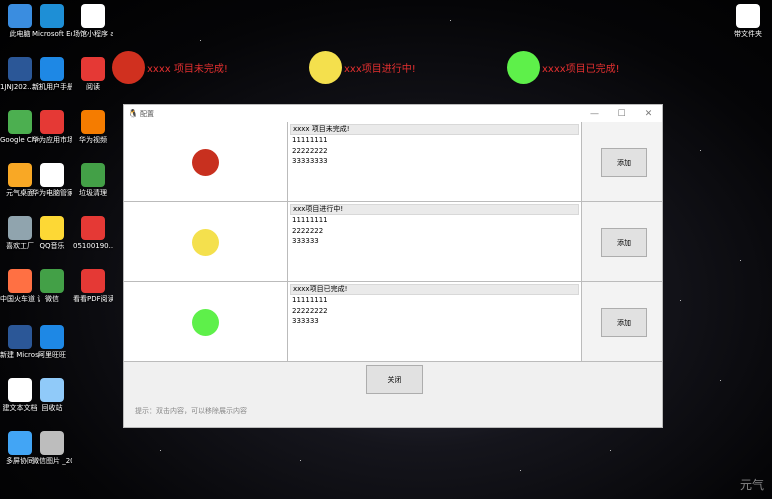 The width and height of the screenshot is (772, 499). What do you see at coordinates (434, 231) in the screenshot?
I see `list-item: 2222222` at bounding box center [434, 231].